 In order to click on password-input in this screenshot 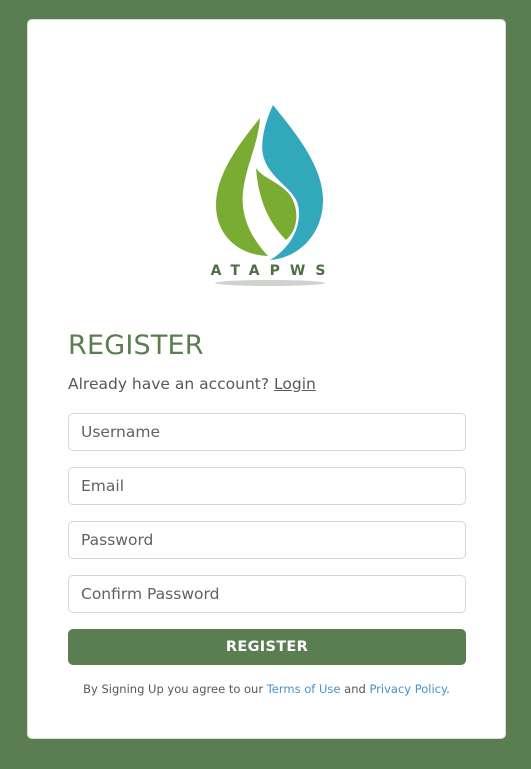, I will do `click(267, 540)`.